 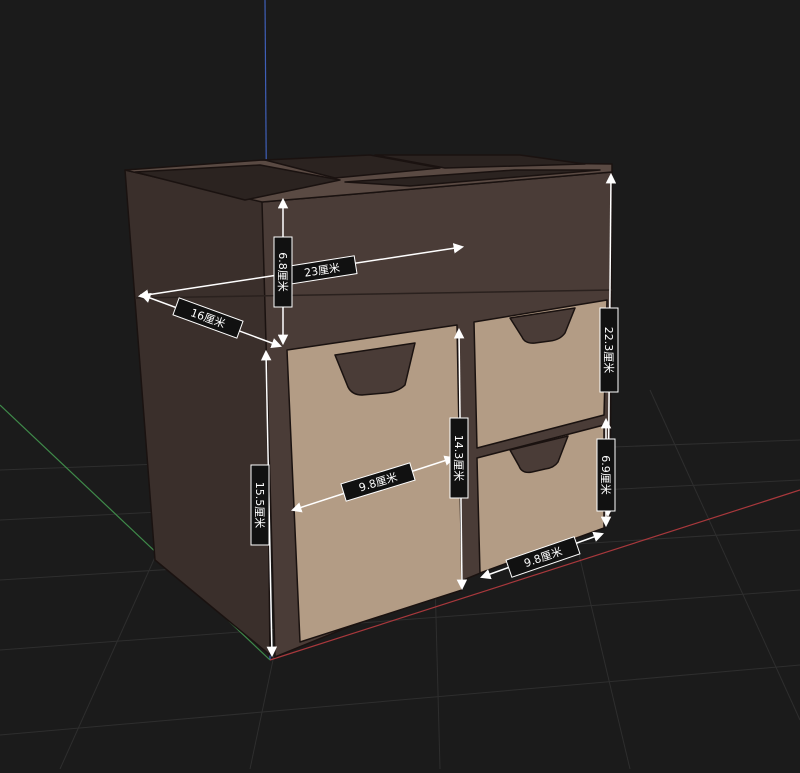 I want to click on label-small-drawer-height: 6.9厘米, so click(x=606, y=475).